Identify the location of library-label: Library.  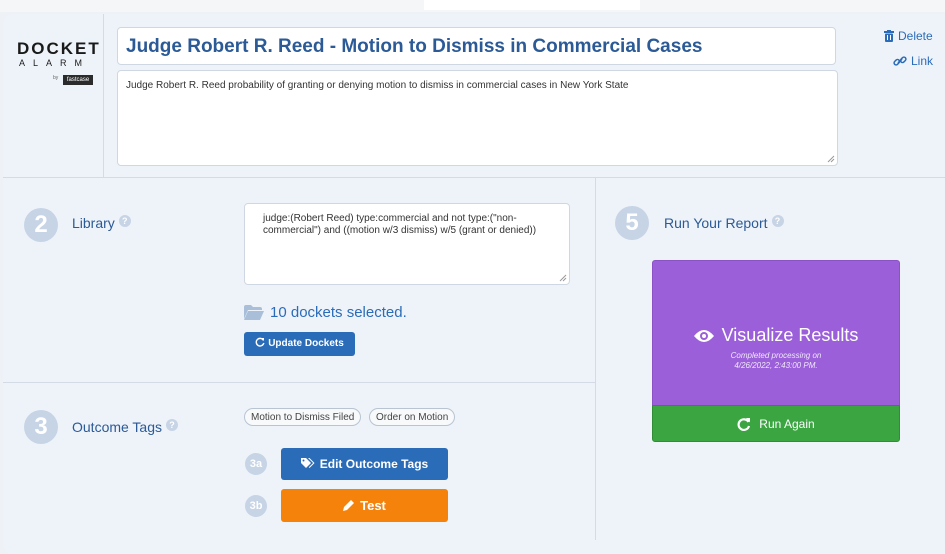
(93, 223).